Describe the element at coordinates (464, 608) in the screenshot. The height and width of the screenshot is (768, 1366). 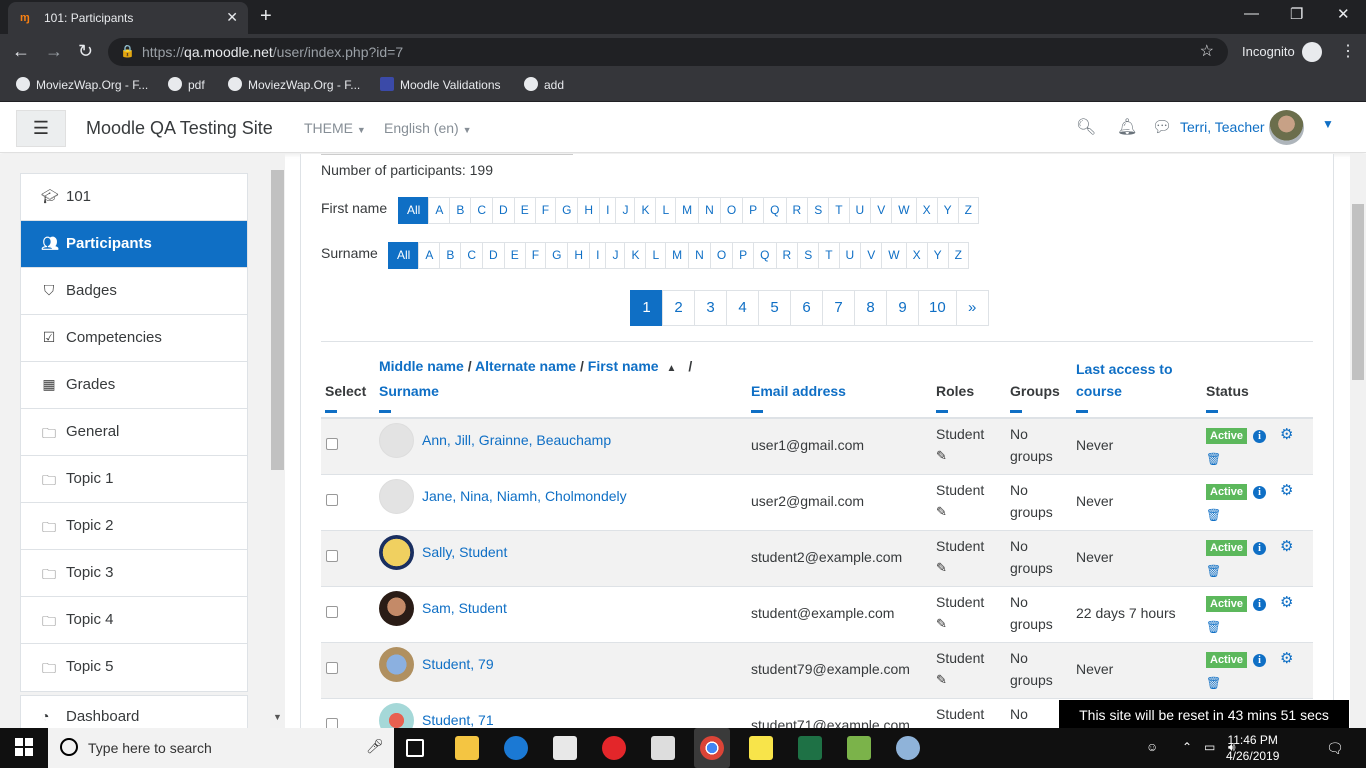
I see `user-name-link: Sam, Student` at that location.